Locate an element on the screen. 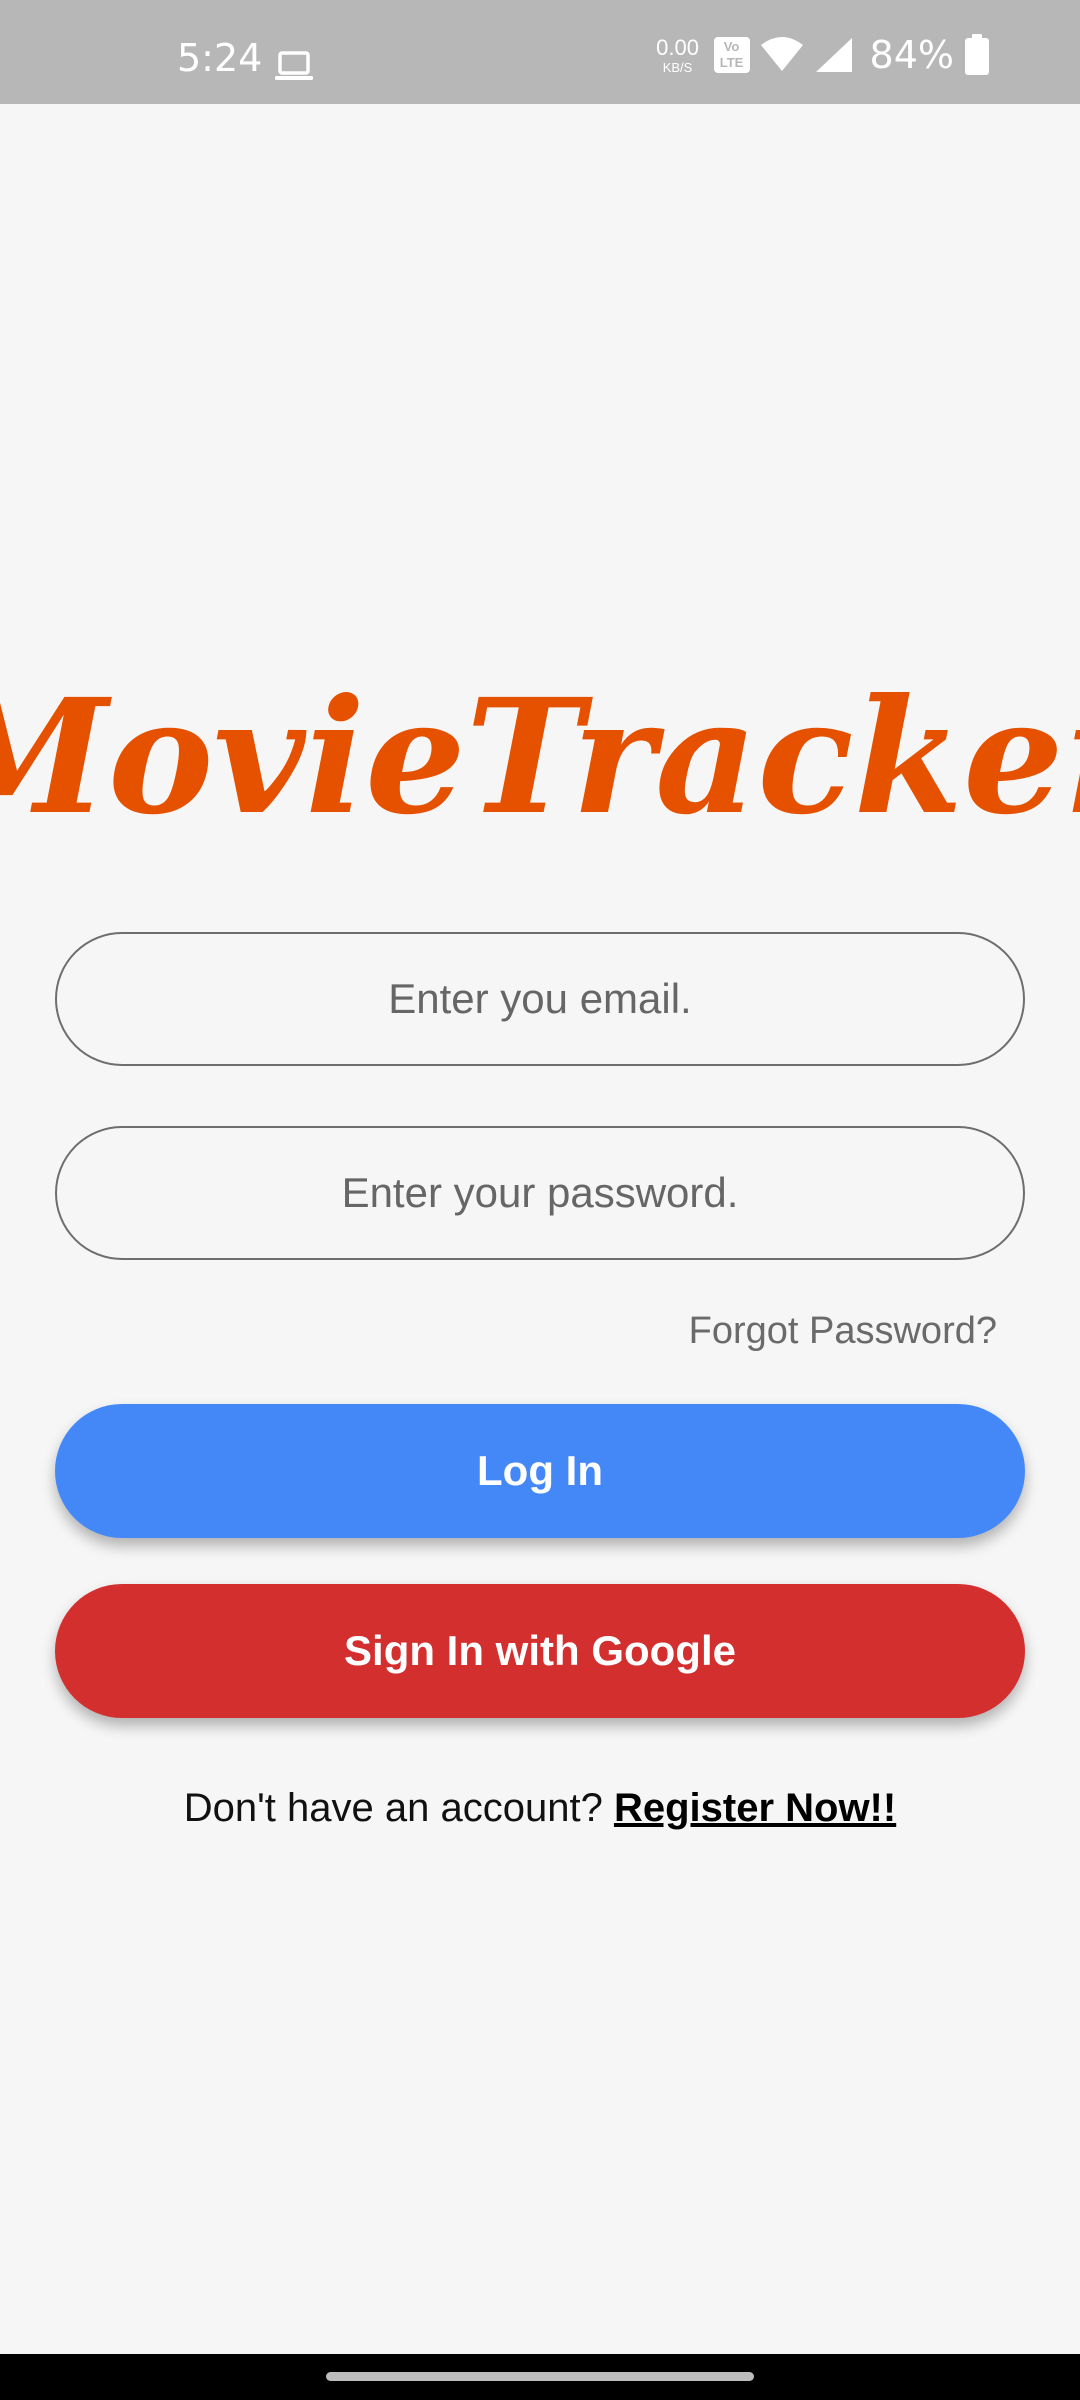  battery-percent: 84% is located at coordinates (911, 55).